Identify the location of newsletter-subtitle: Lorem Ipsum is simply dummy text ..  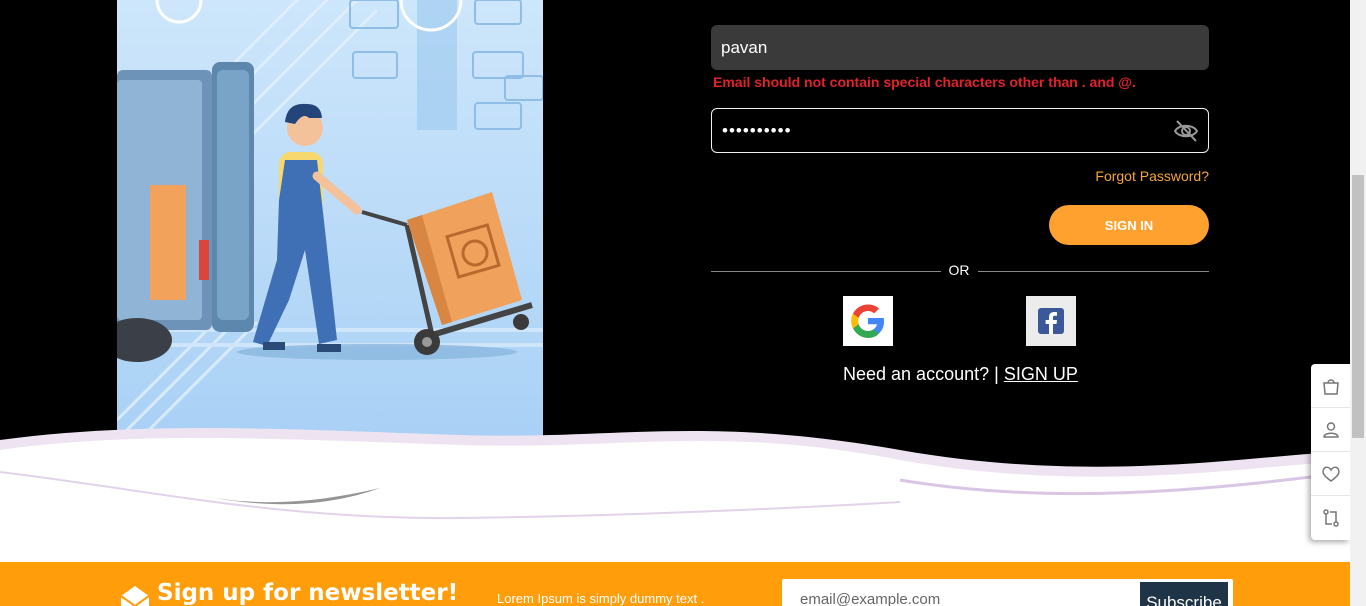
(601, 598).